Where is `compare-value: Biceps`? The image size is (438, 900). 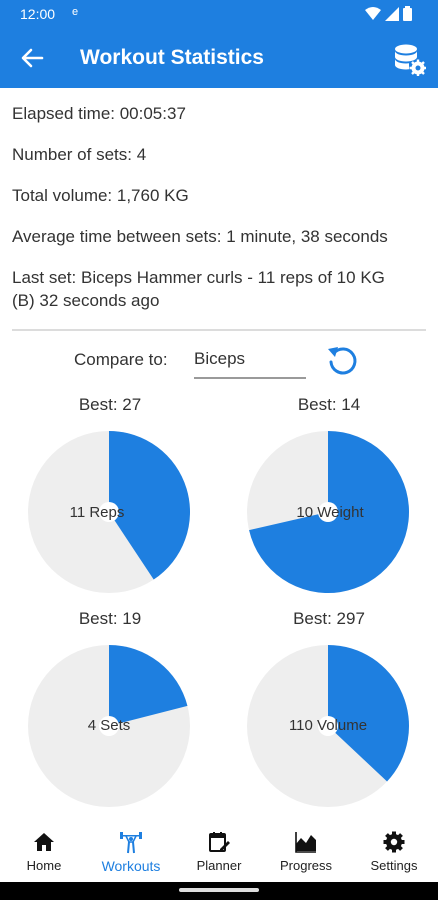 compare-value: Biceps is located at coordinates (220, 358).